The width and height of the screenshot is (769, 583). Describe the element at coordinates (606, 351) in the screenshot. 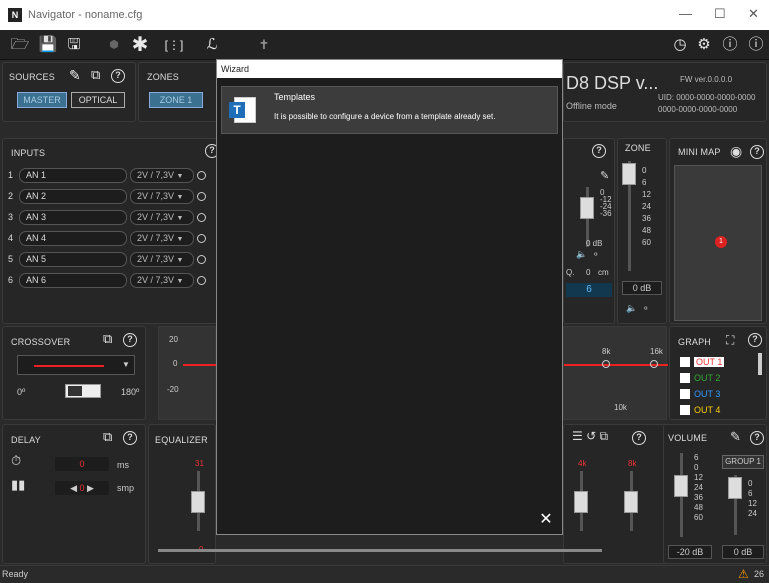

I see `axis-8k: 8k` at that location.